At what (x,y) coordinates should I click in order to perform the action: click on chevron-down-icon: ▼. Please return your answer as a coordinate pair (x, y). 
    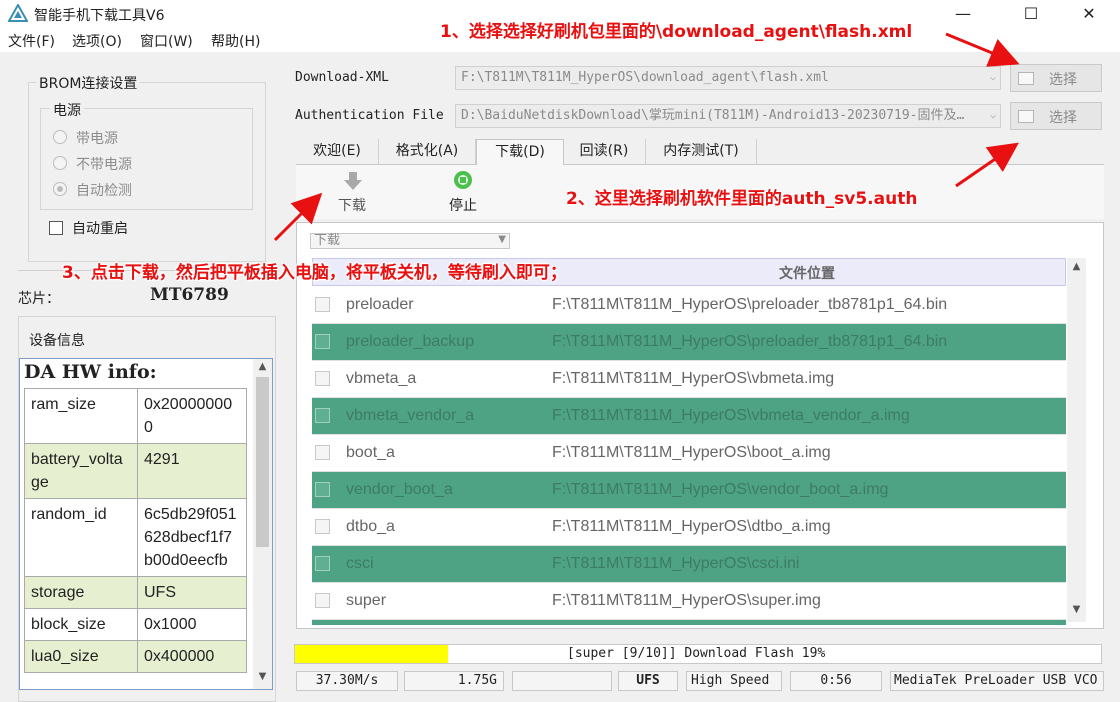
    Looking at the image, I should click on (502, 239).